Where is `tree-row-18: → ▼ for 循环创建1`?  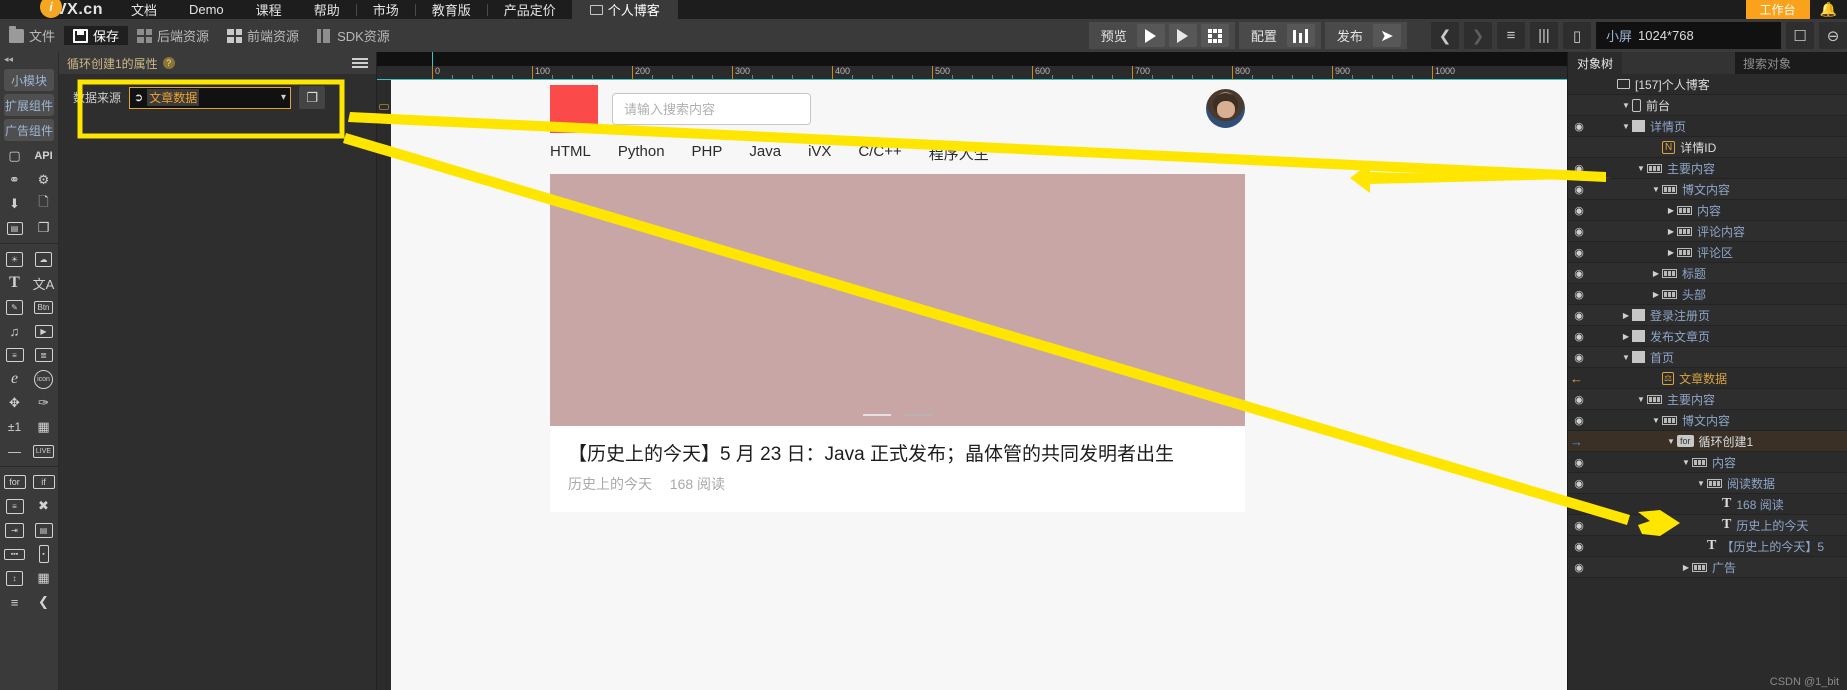 tree-row-18: → ▼ for 循环创建1 is located at coordinates (1707, 441).